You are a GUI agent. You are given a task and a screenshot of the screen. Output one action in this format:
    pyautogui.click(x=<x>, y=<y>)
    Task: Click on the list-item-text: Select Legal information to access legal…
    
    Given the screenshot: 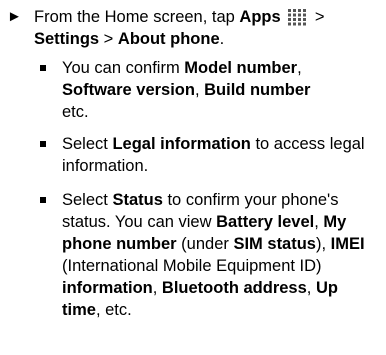 What is the action you would take?
    pyautogui.click(x=216, y=155)
    